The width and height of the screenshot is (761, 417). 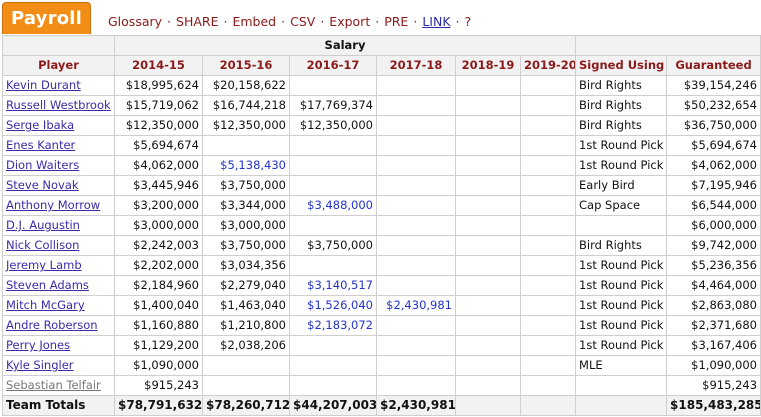 I want to click on player-link: Russell Westbrook, so click(x=58, y=105).